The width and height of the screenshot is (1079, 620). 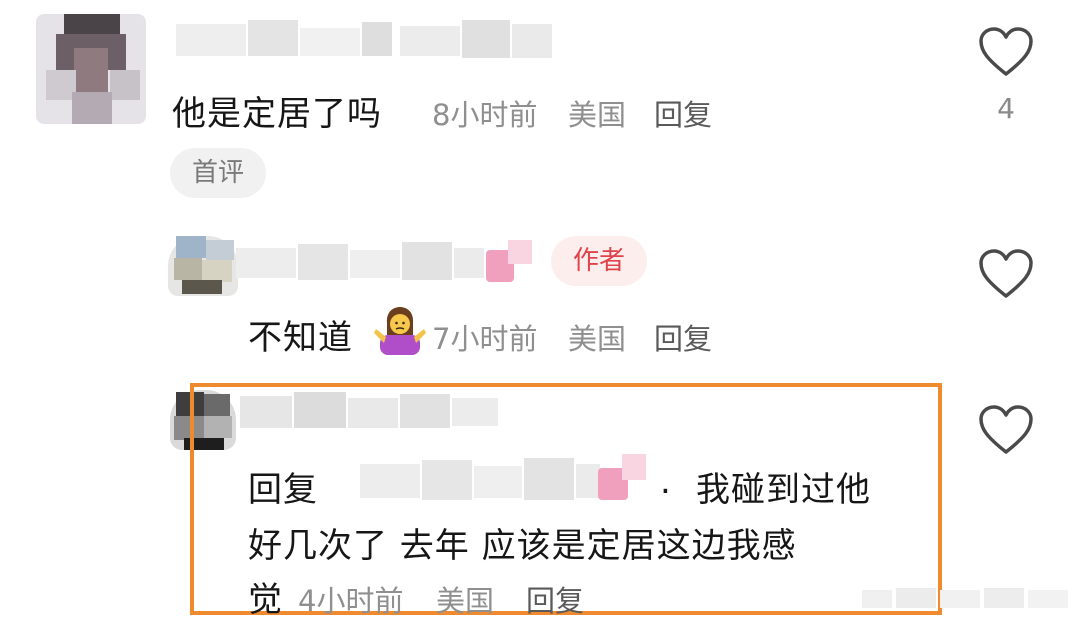 I want to click on comment-text-line-1: 我碰到过他, so click(x=783, y=490).